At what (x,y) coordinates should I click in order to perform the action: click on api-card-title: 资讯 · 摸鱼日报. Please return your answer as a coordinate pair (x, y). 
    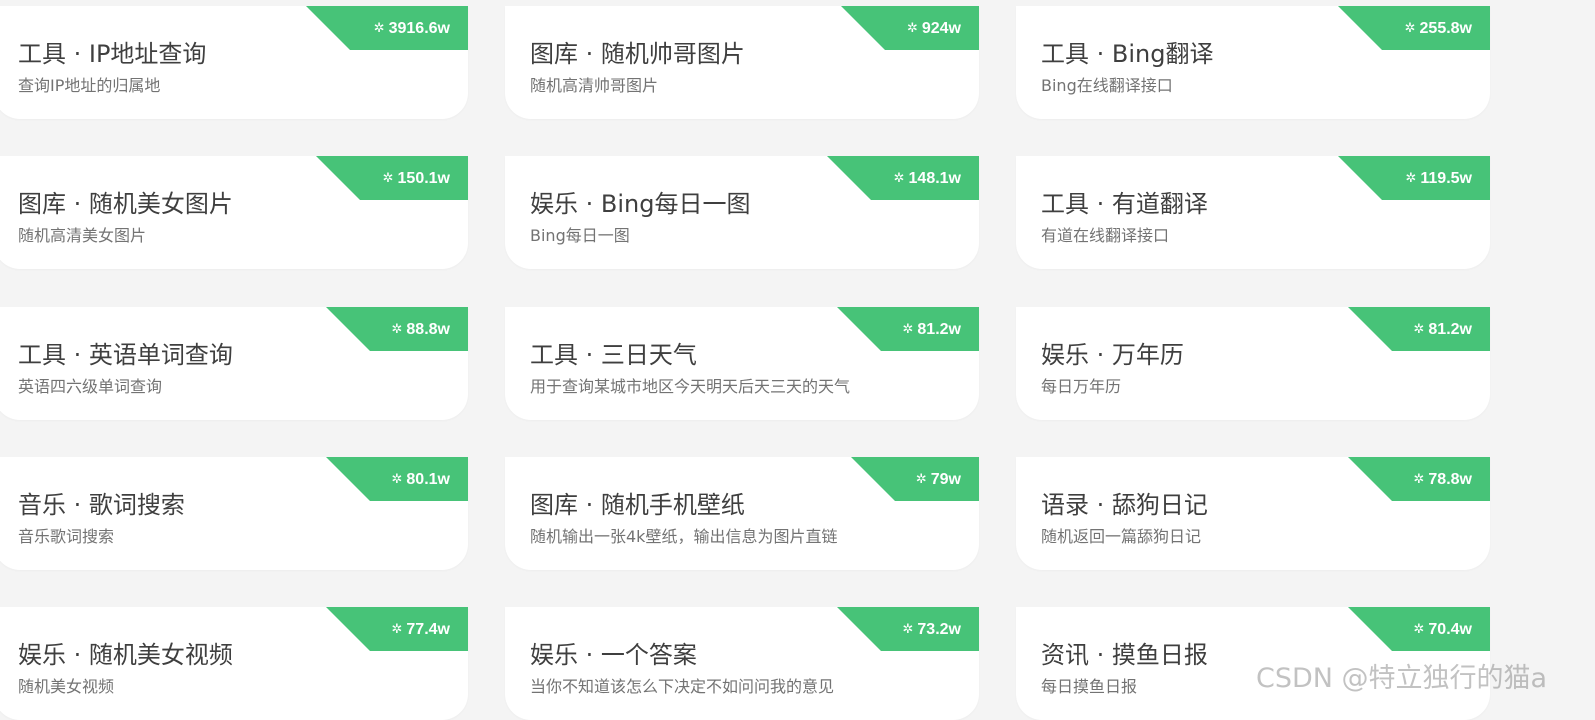
    Looking at the image, I should click on (1124, 655).